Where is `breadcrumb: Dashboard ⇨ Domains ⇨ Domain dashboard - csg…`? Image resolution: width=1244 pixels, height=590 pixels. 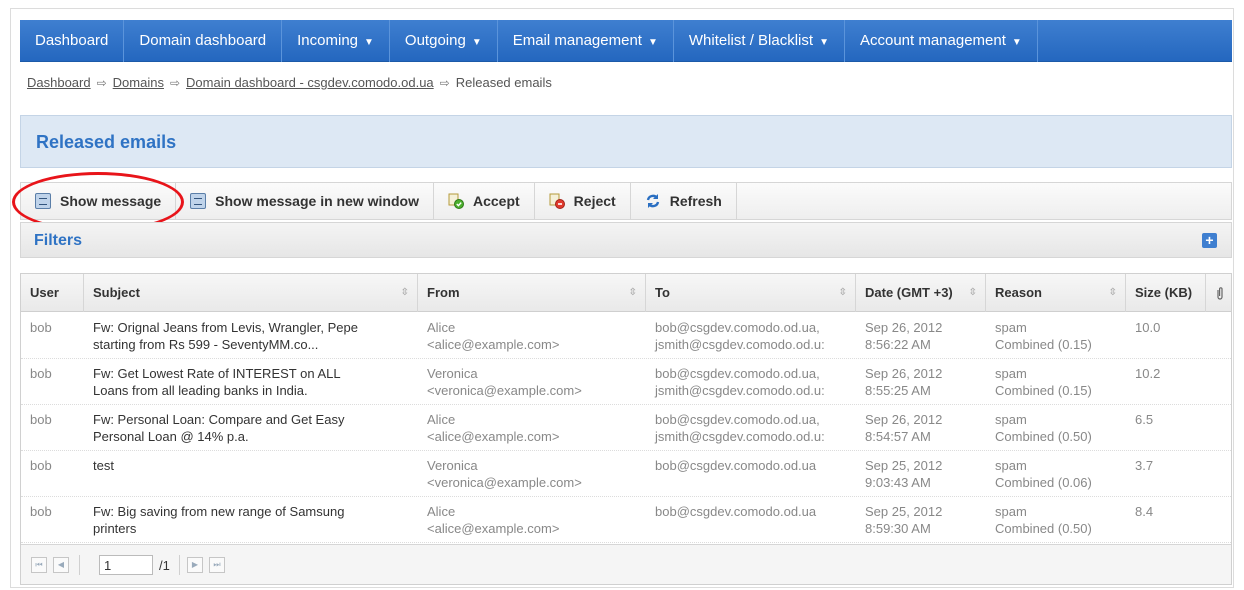
breadcrumb: Dashboard ⇨ Domains ⇨ Domain dashboard - csg… is located at coordinates (289, 82).